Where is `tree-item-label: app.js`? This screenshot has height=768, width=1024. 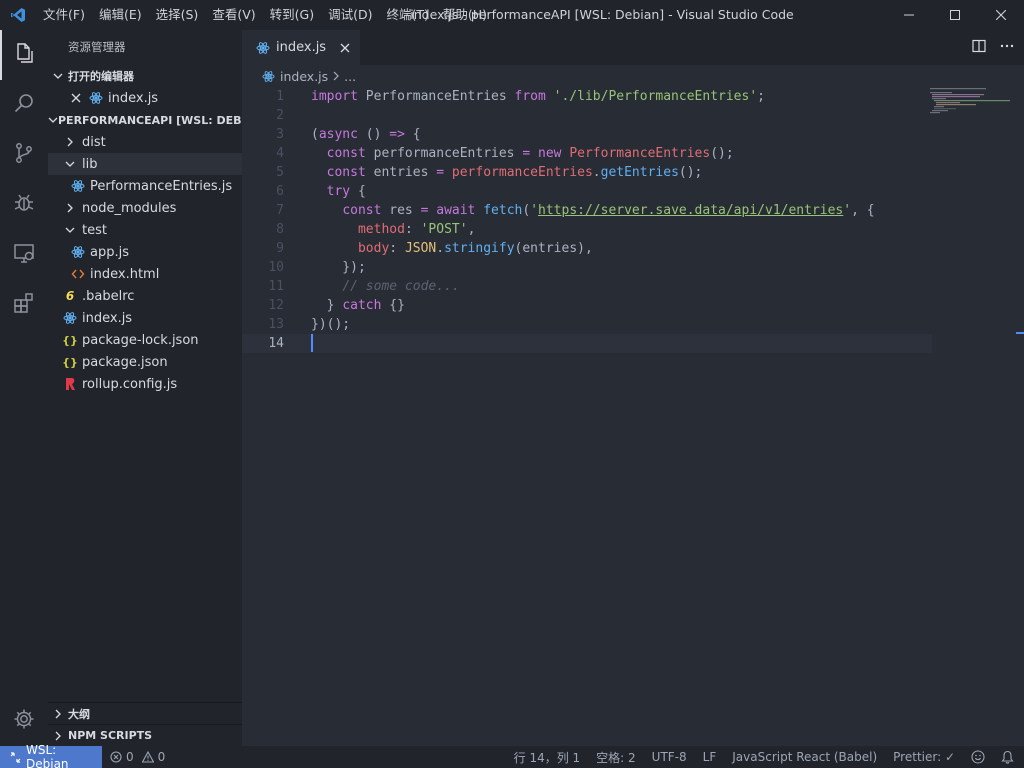
tree-item-label: app.js is located at coordinates (109, 252).